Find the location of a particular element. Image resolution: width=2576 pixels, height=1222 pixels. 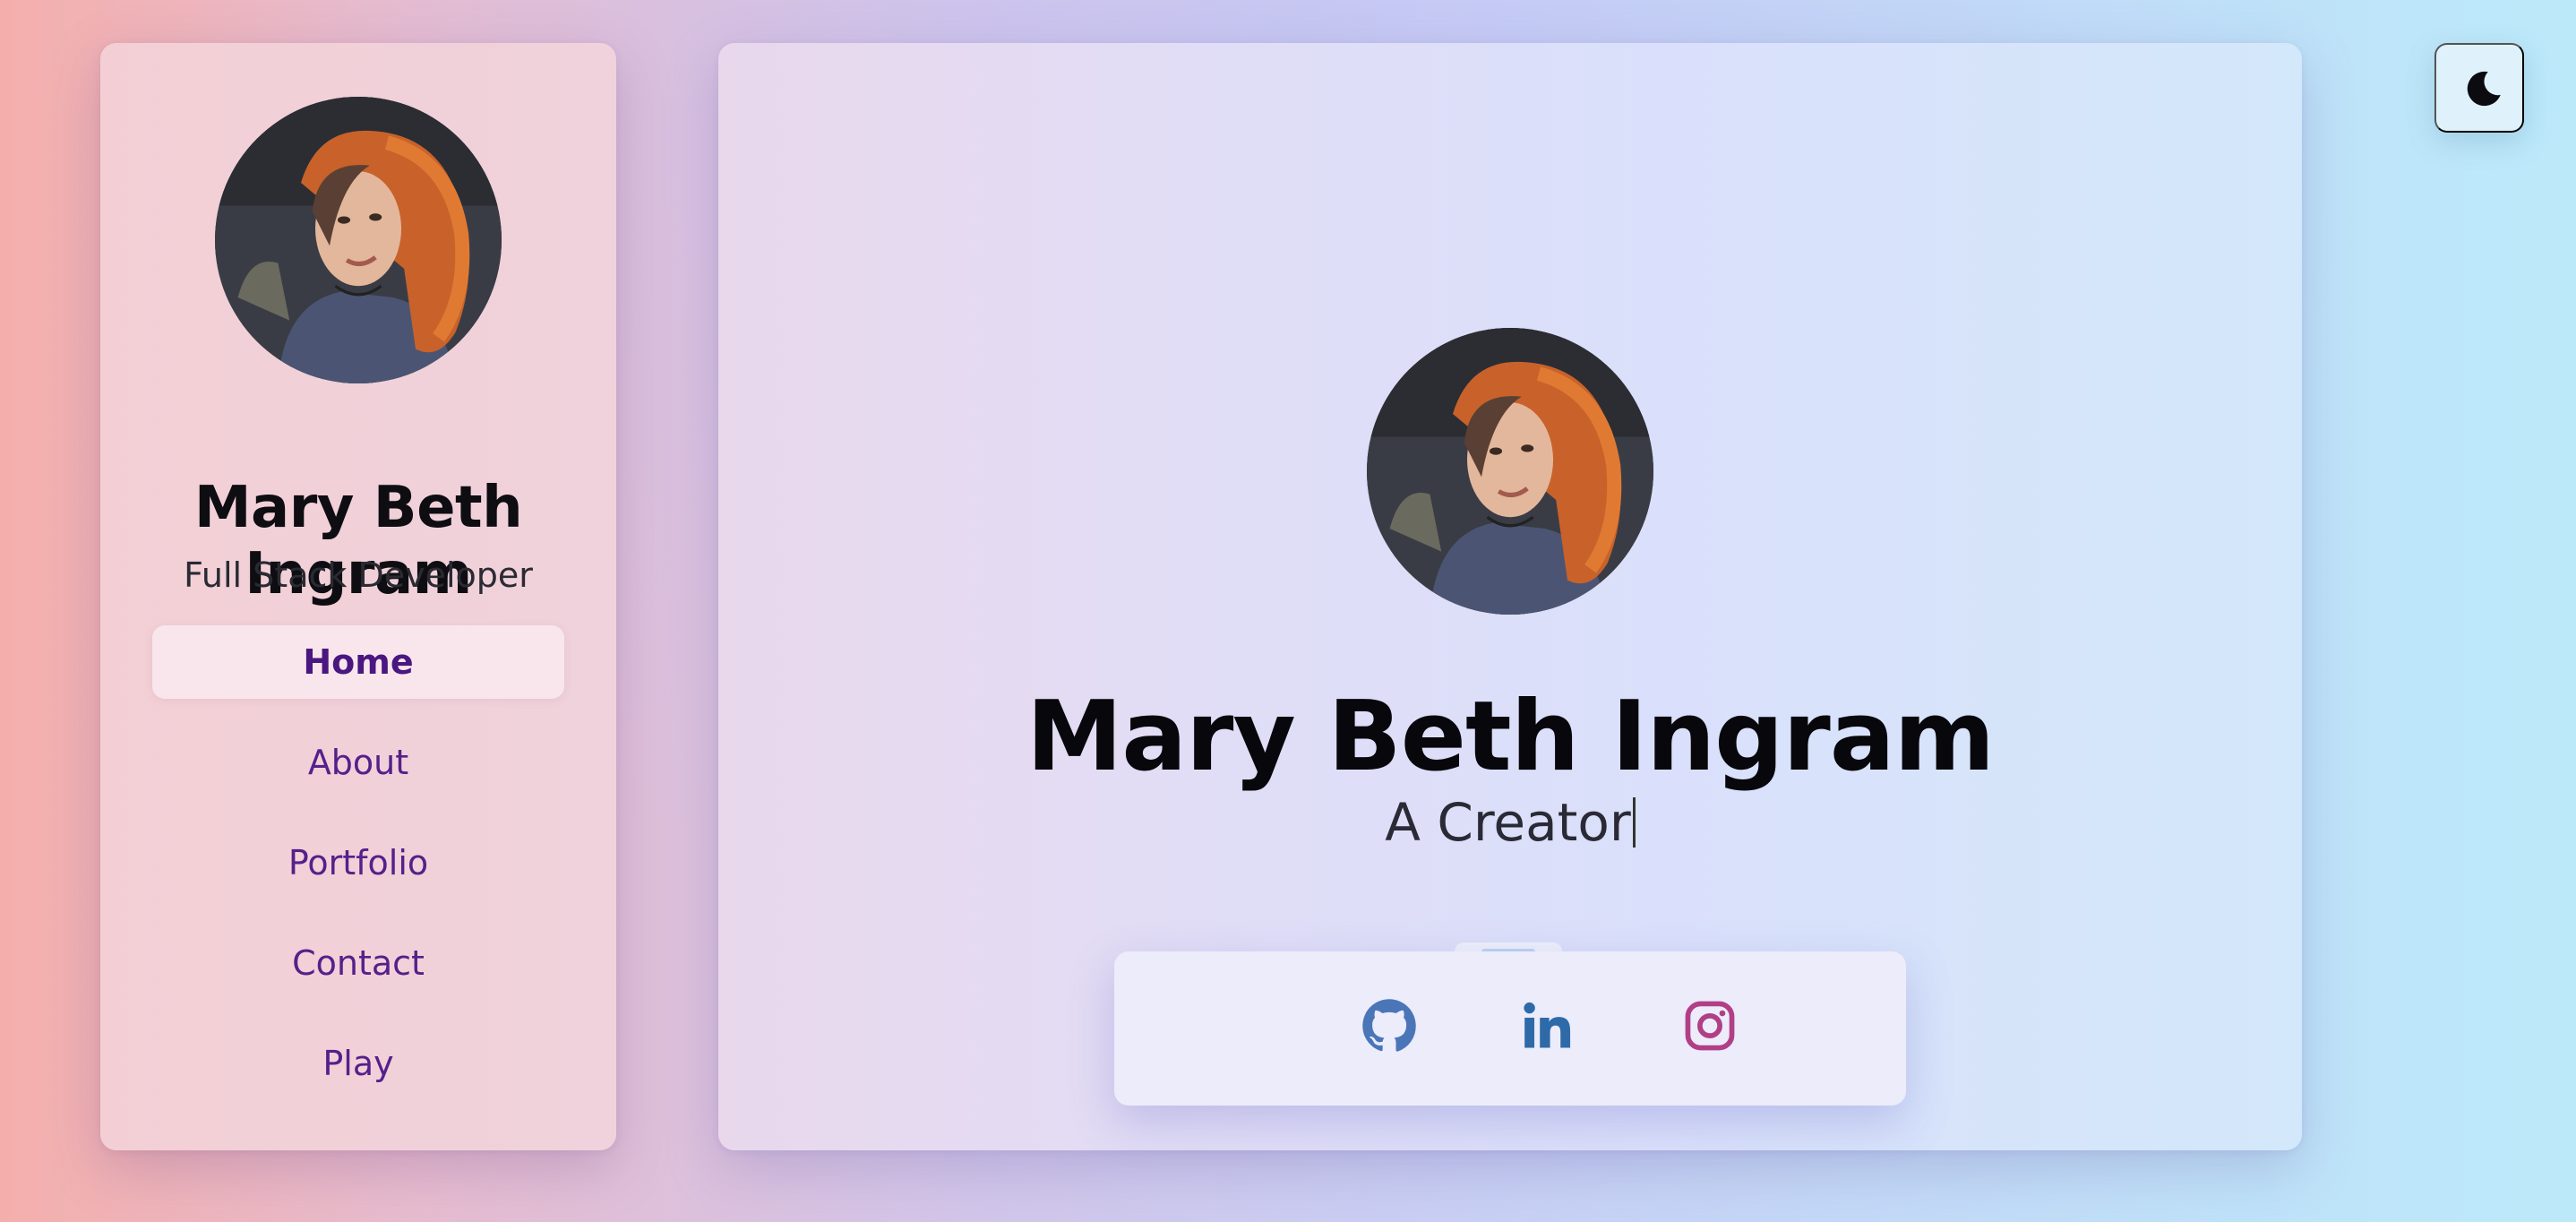

linkedin-icon is located at coordinates (1548, 1026).